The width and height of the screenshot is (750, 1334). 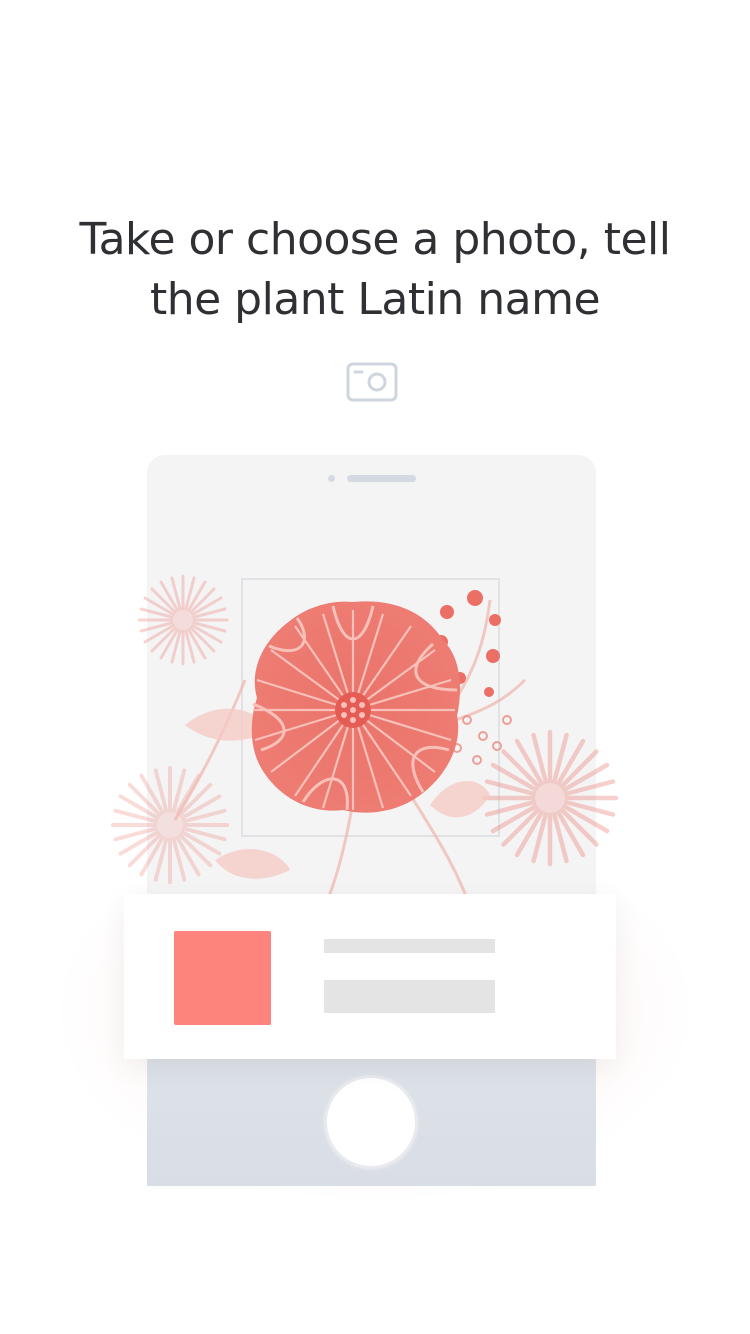 I want to click on small-buds, so click(x=482, y=740).